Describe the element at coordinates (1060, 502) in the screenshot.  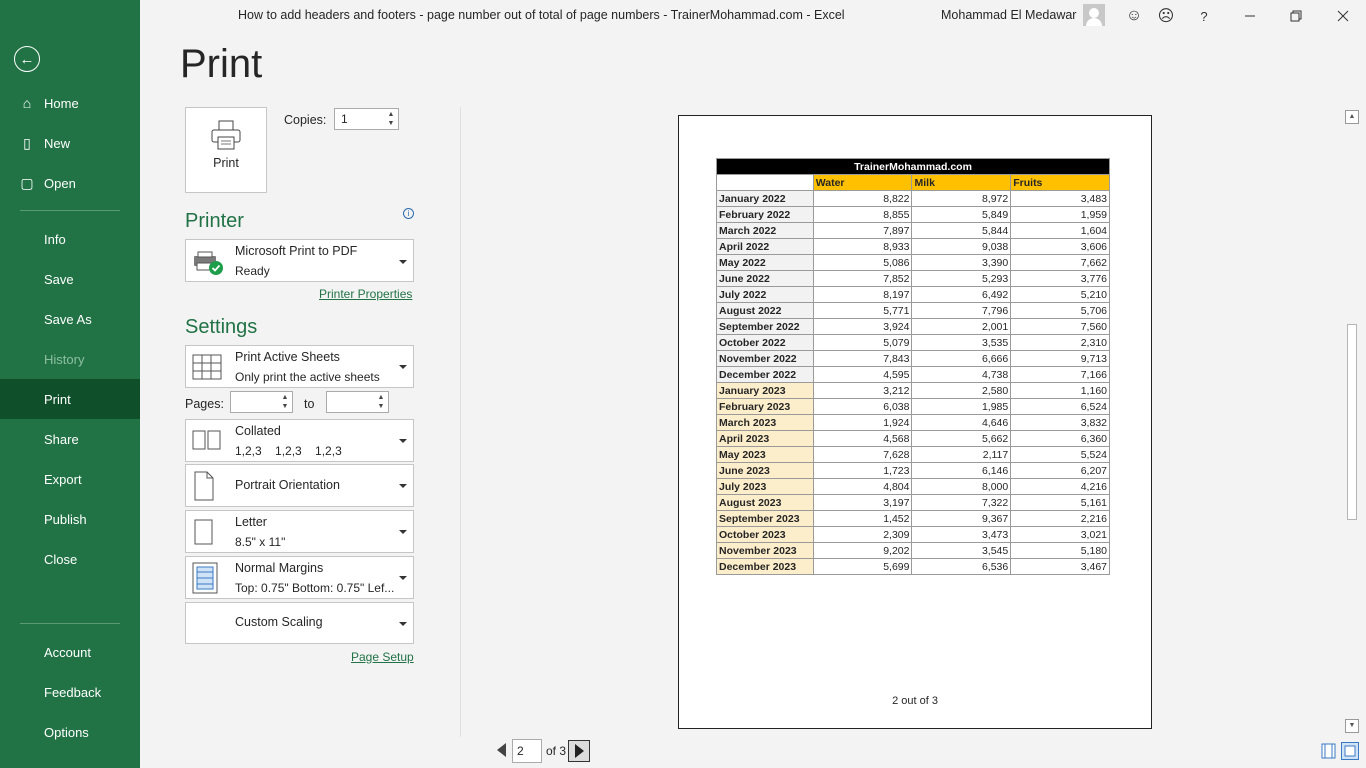
I see `fruits-cell: 5,161` at that location.